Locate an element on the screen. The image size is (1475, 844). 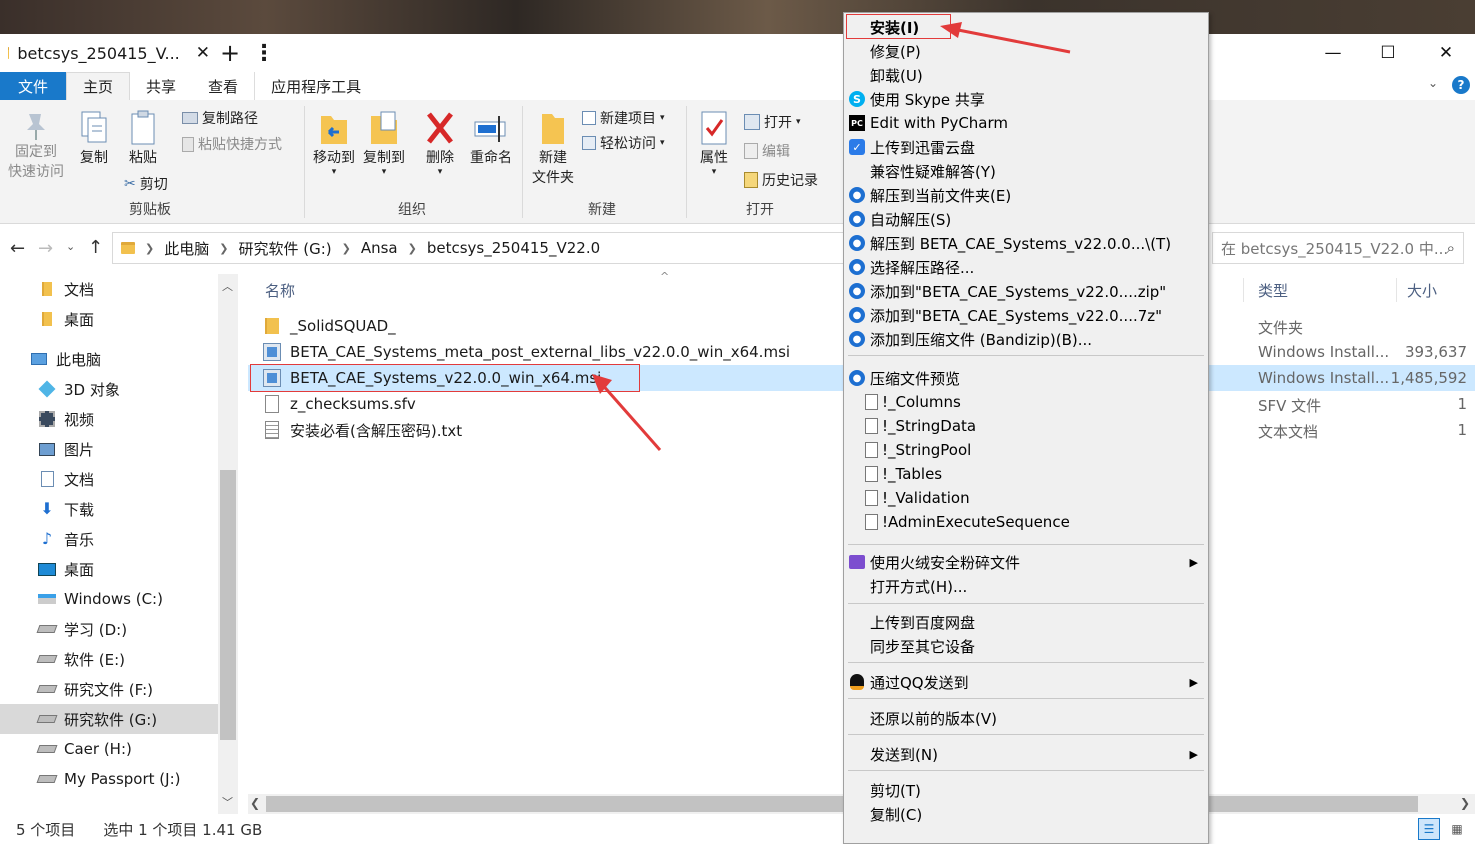
arrow-to-install is located at coordinates (1009, 40).